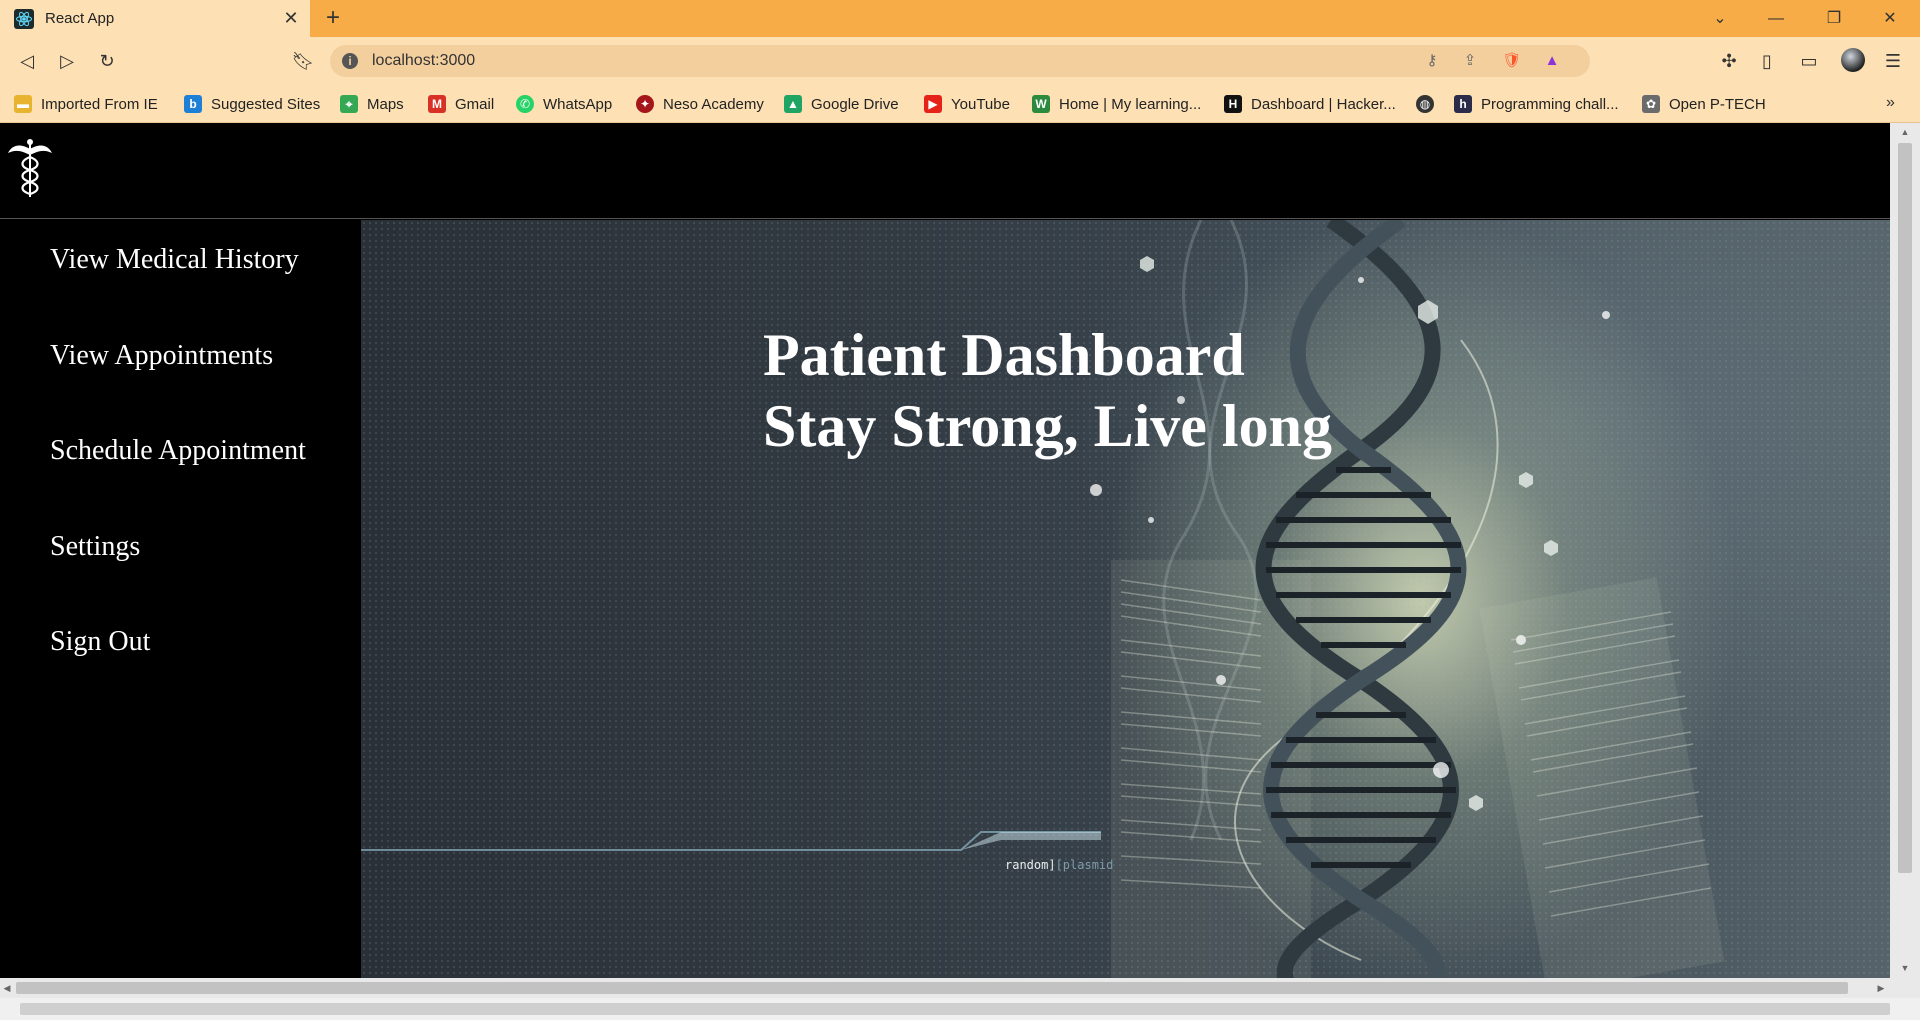 The height and width of the screenshot is (1020, 1920). What do you see at coordinates (67, 61) in the screenshot?
I see `forward-icon: ▷` at bounding box center [67, 61].